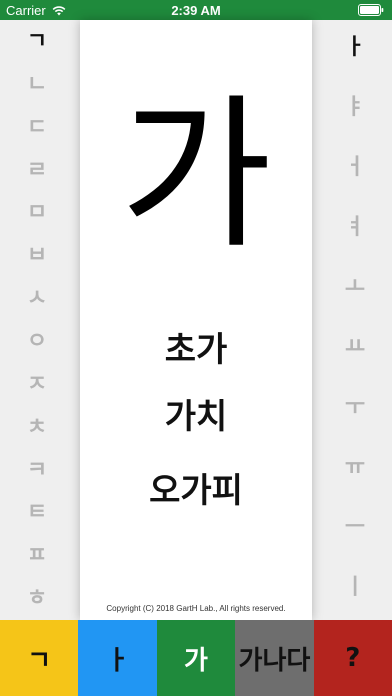 The height and width of the screenshot is (696, 392). I want to click on example-word-1: 초가, so click(196, 350).